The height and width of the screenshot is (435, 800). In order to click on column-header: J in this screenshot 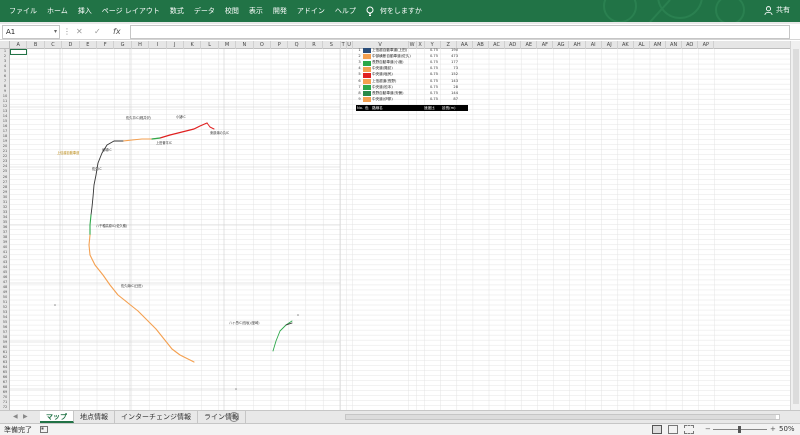, I will do `click(175, 45)`.